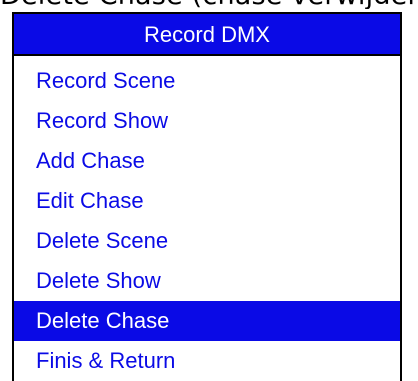 Image resolution: width=418 pixels, height=381 pixels. I want to click on menu-item-delete-scene: Delete Scene, so click(207, 241).